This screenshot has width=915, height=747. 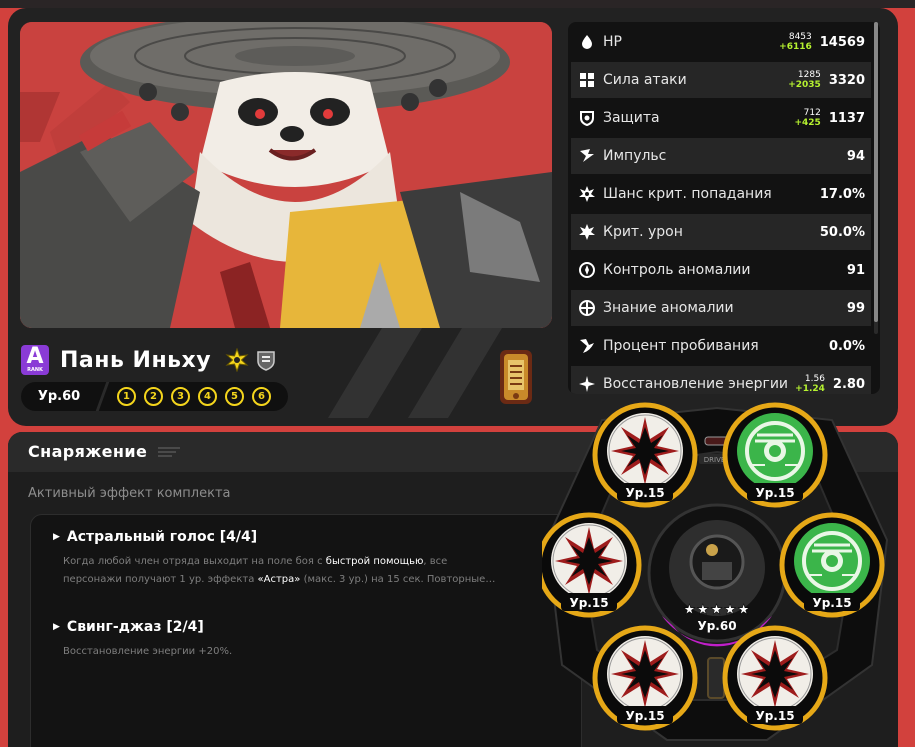 I want to click on level-bar: Ур.60 1 2 3 4 5 6, so click(x=154, y=396).